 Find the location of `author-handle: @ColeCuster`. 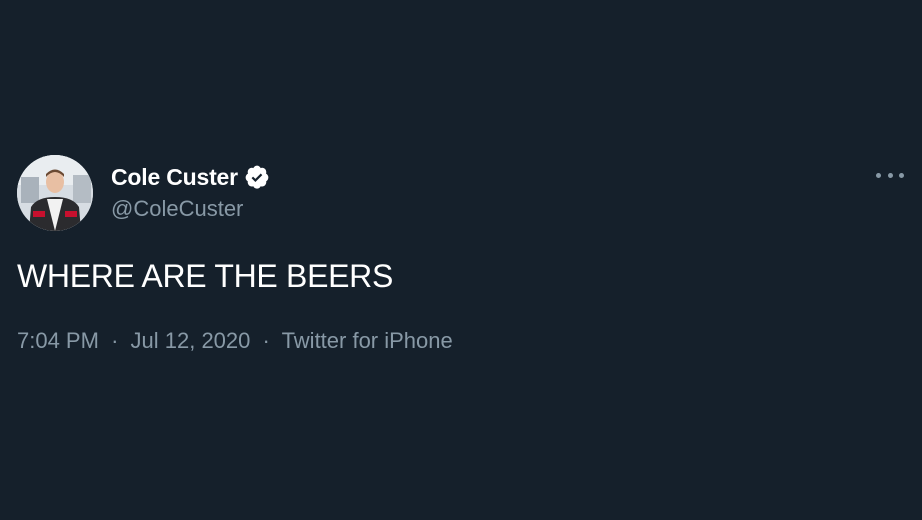

author-handle: @ColeCuster is located at coordinates (177, 209).